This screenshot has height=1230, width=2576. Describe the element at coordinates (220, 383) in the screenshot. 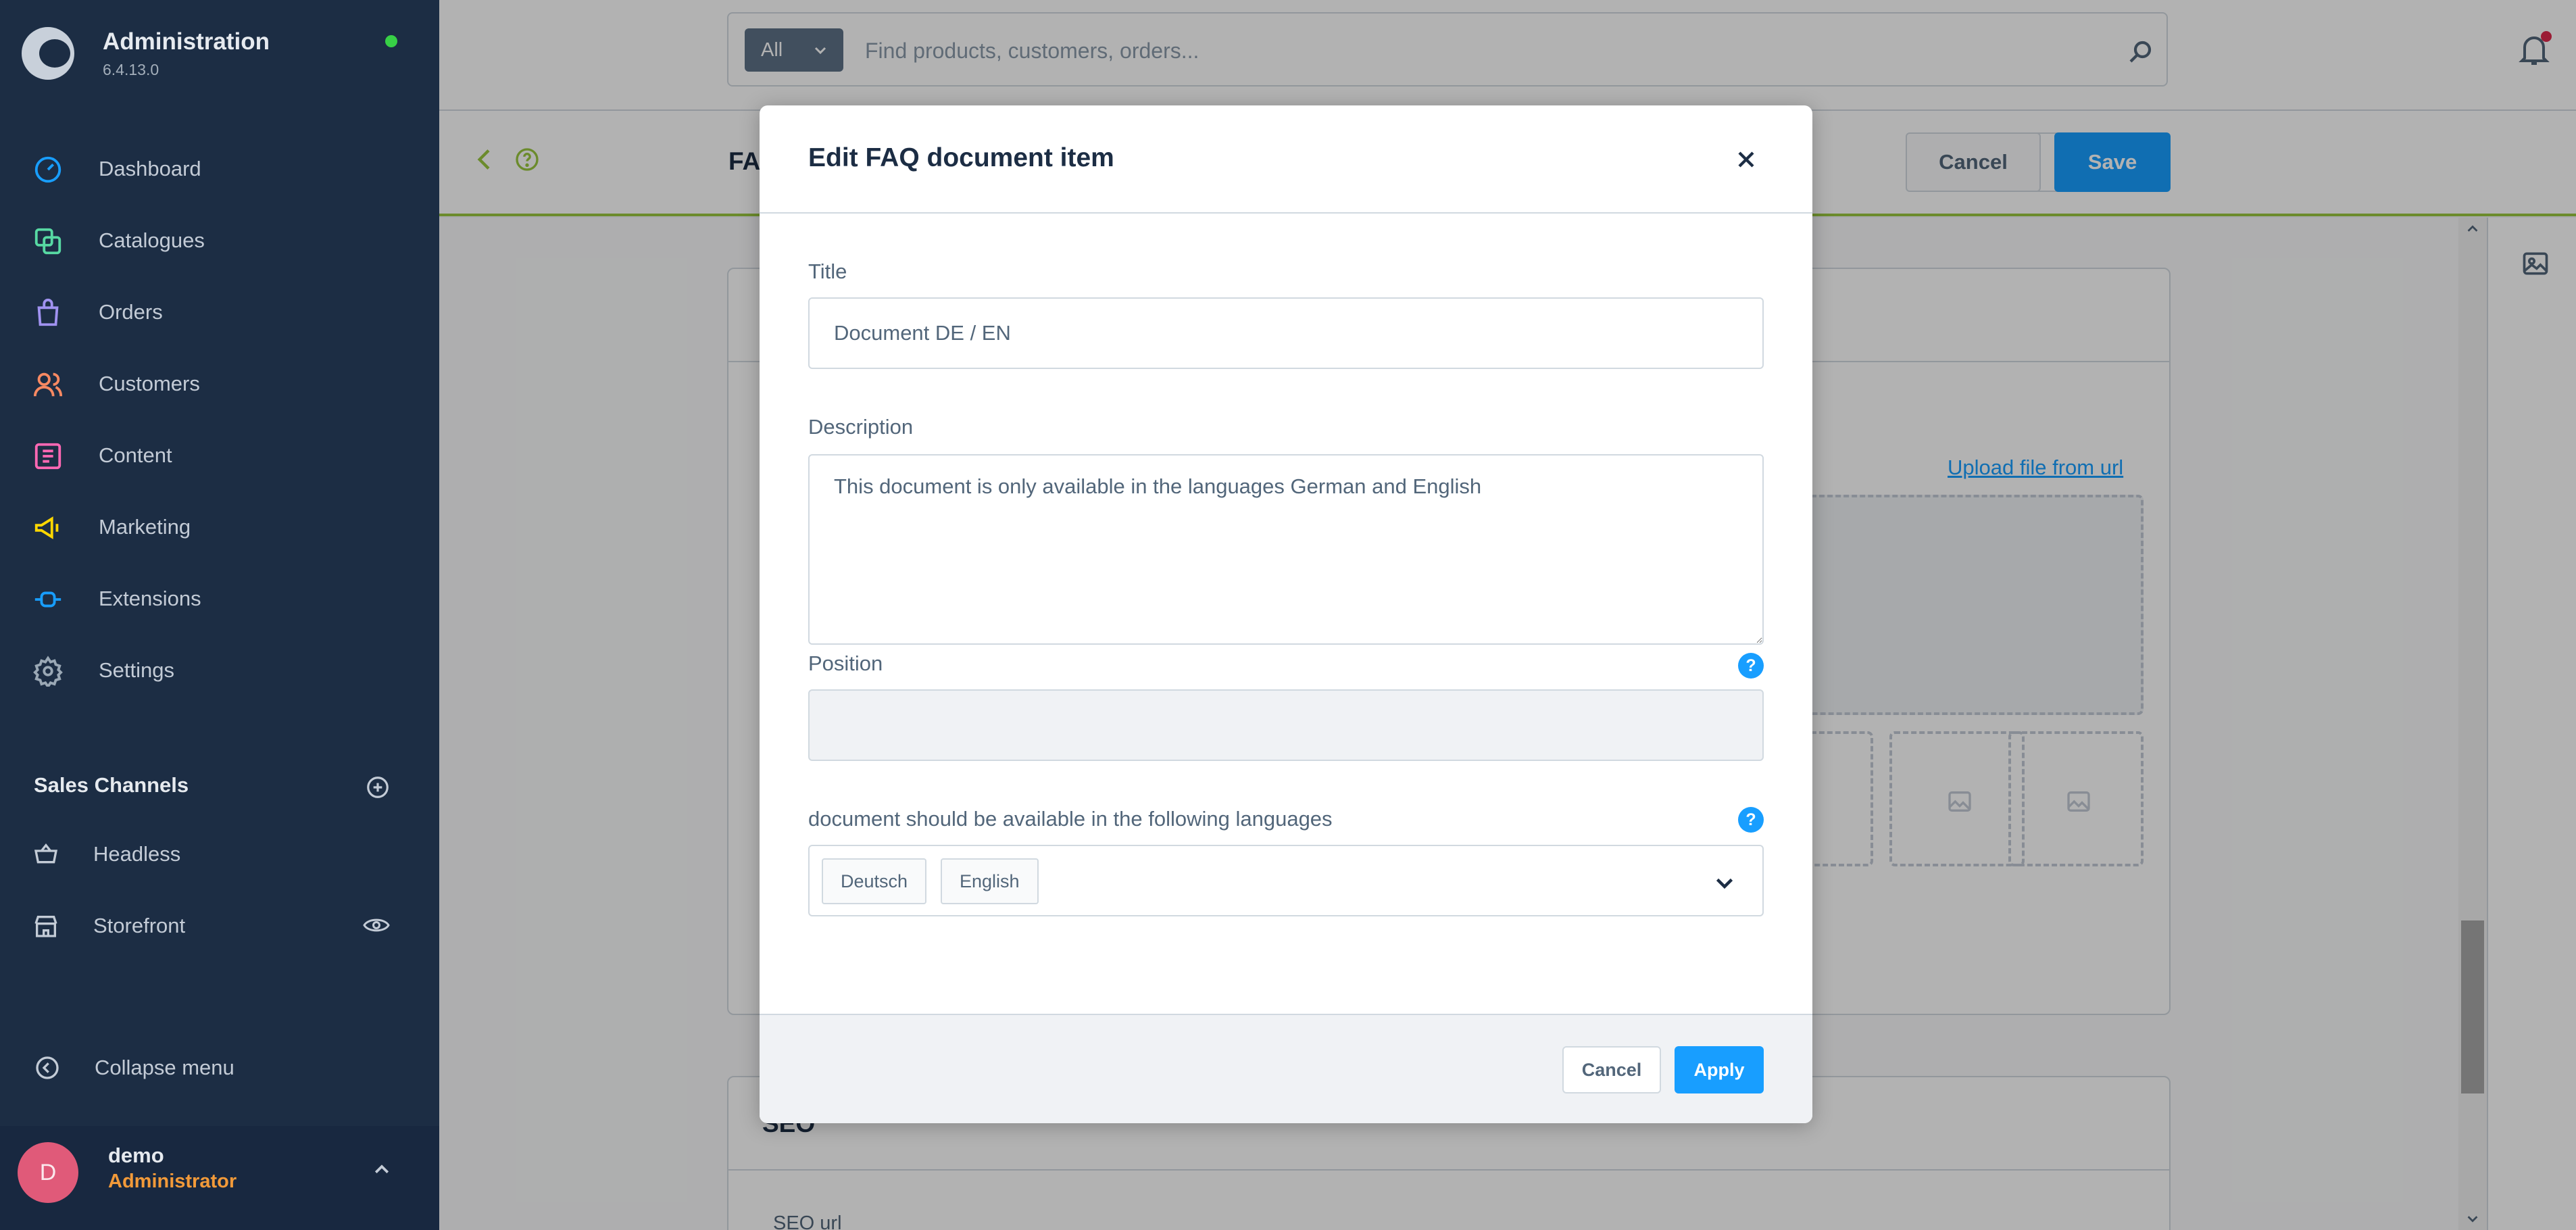

I see `sidebar-item-customers: Customers` at that location.